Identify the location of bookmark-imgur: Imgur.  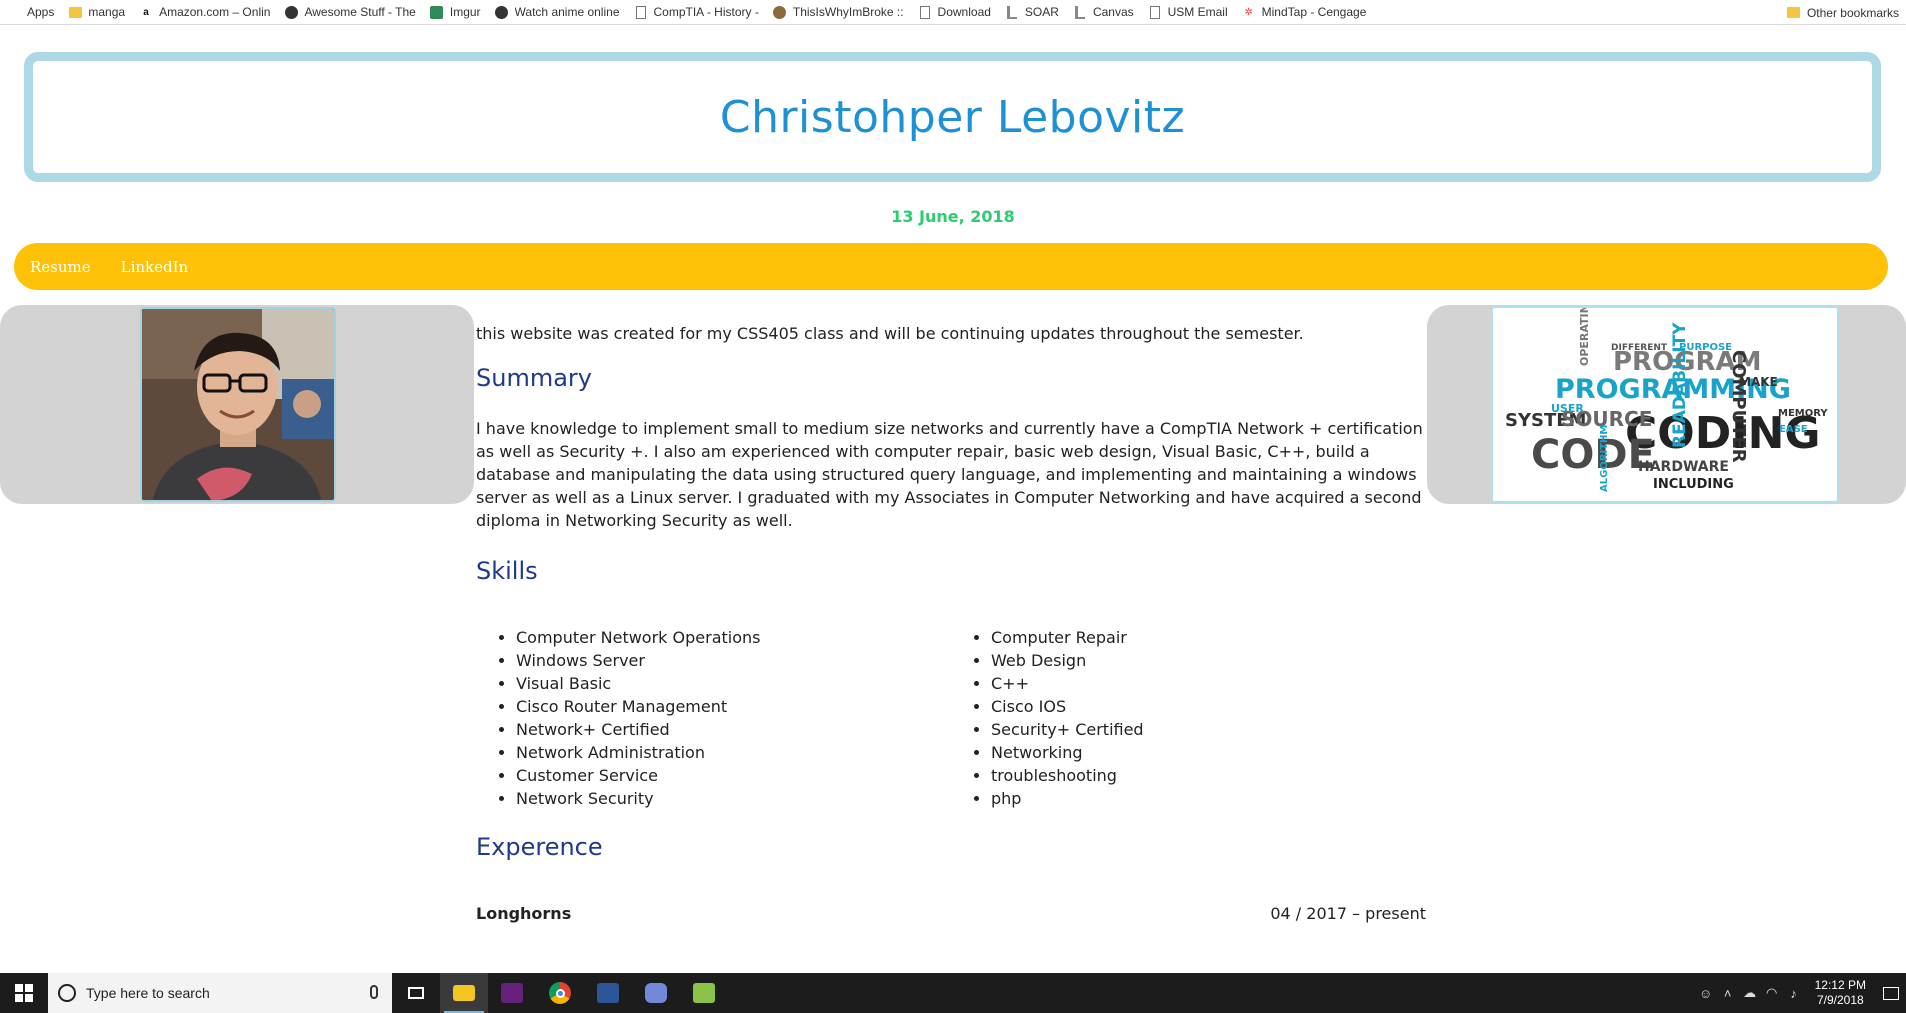
(455, 12).